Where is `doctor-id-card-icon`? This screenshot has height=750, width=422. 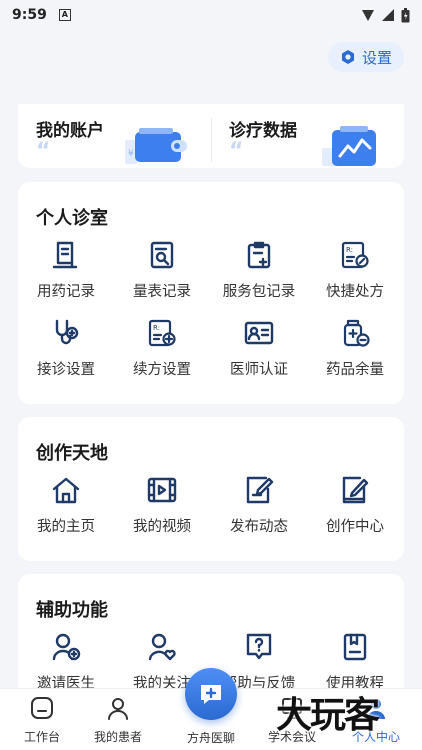 doctor-id-card-icon is located at coordinates (259, 333).